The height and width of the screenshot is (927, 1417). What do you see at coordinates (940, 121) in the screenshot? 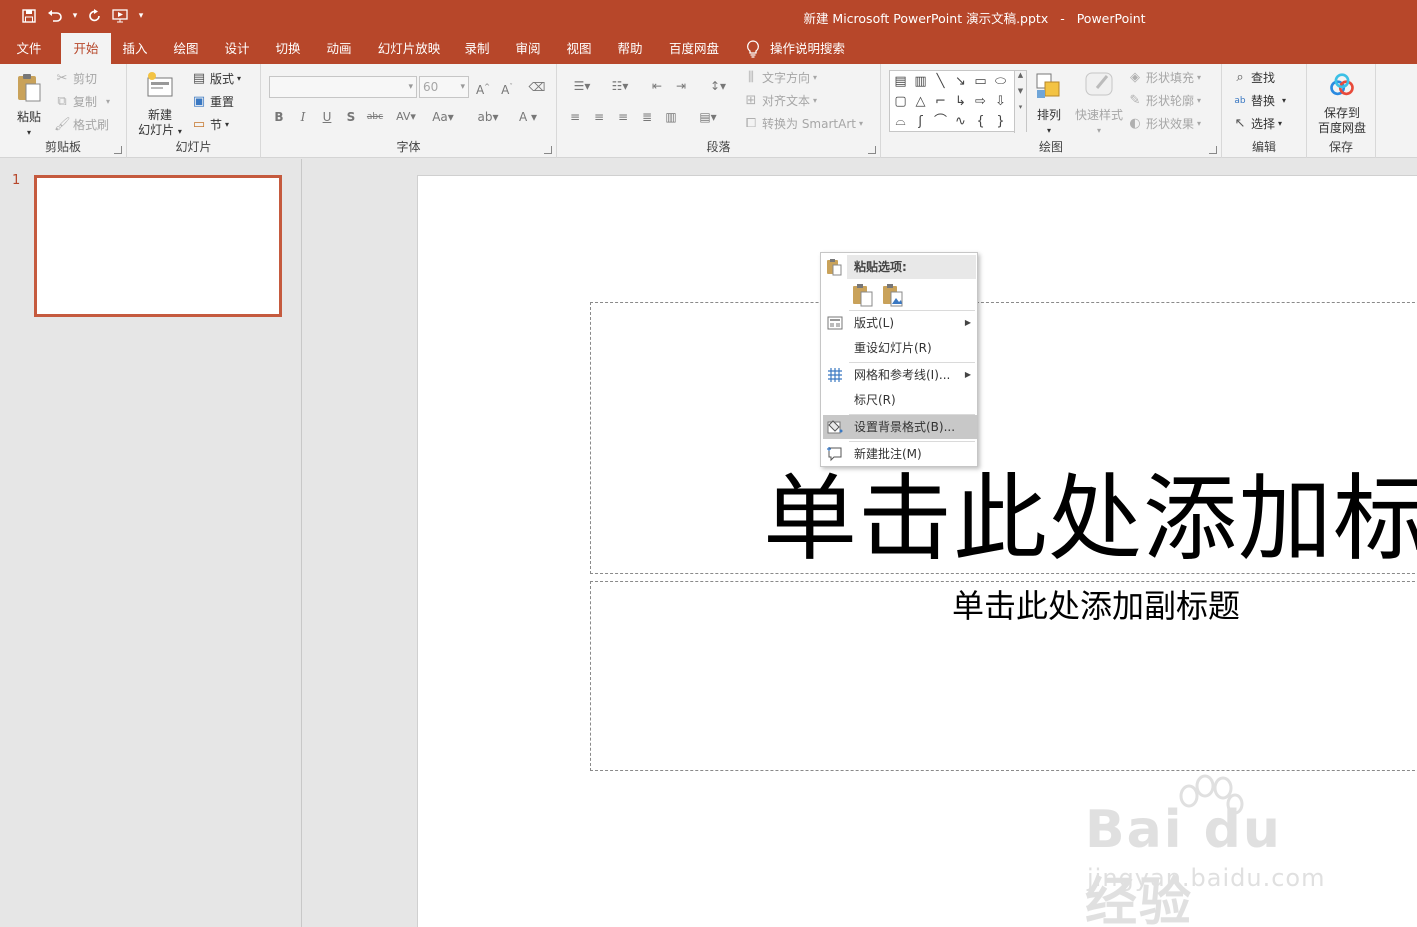
I see `arc-shape-icon: ⌒` at bounding box center [940, 121].